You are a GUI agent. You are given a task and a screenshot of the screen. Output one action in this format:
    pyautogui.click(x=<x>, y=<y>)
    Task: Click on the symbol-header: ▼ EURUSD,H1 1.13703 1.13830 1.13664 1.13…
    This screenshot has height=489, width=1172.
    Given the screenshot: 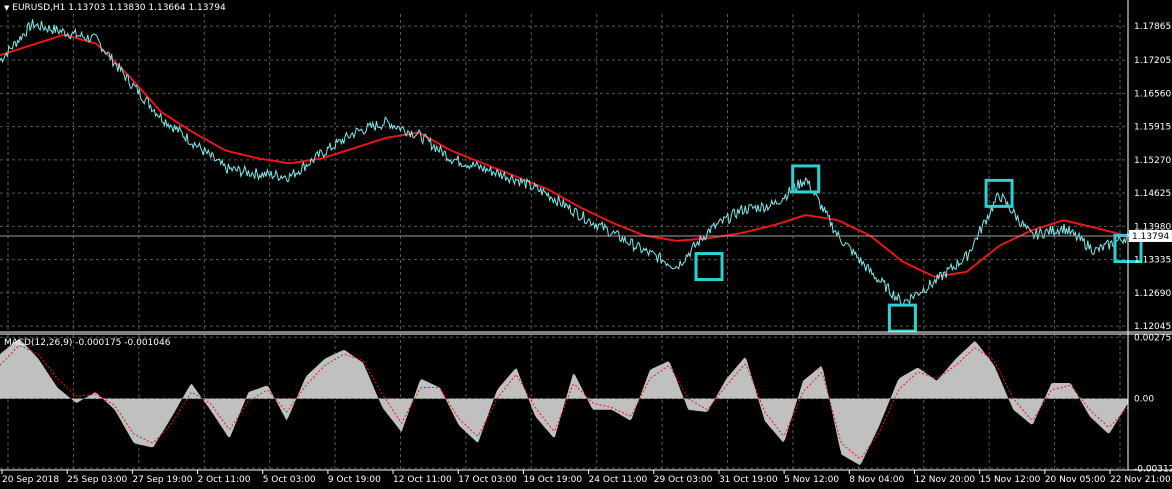 What is the action you would take?
    pyautogui.click(x=115, y=8)
    